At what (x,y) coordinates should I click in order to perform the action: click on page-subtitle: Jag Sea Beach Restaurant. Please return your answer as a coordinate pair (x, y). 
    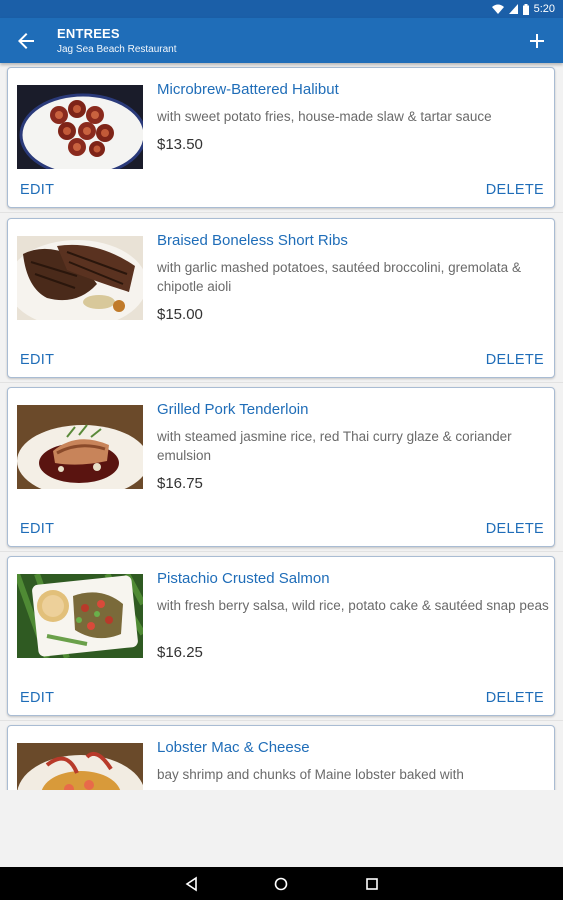
    Looking at the image, I should click on (117, 49).